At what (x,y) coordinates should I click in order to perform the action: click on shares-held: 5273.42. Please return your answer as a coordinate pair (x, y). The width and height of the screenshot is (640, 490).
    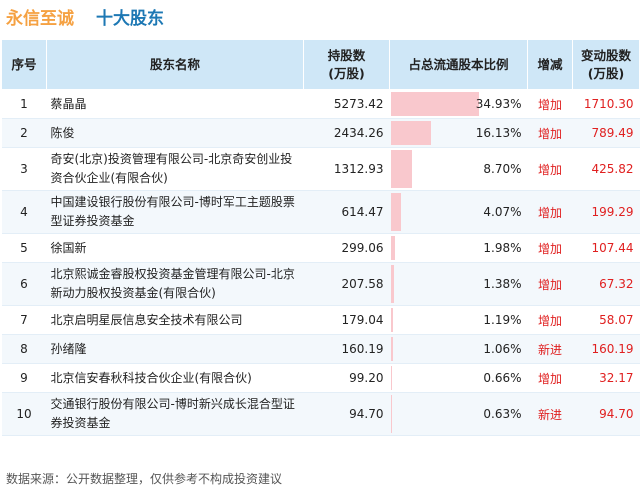
    Looking at the image, I should click on (346, 104).